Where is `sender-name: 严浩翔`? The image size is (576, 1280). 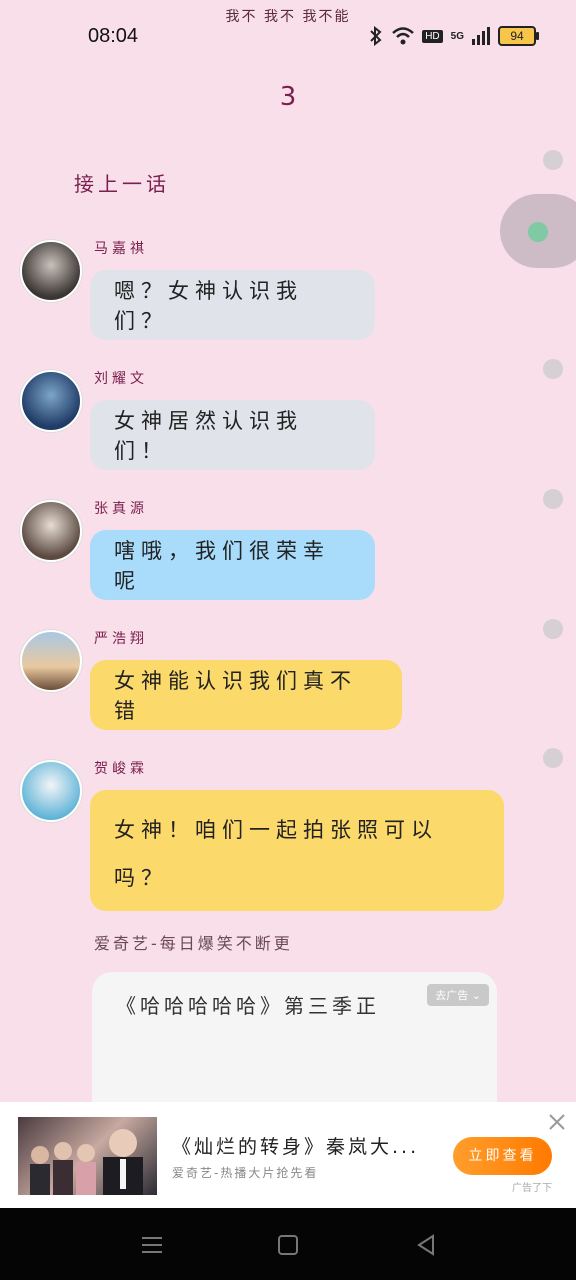
sender-name: 严浩翔 is located at coordinates (121, 639).